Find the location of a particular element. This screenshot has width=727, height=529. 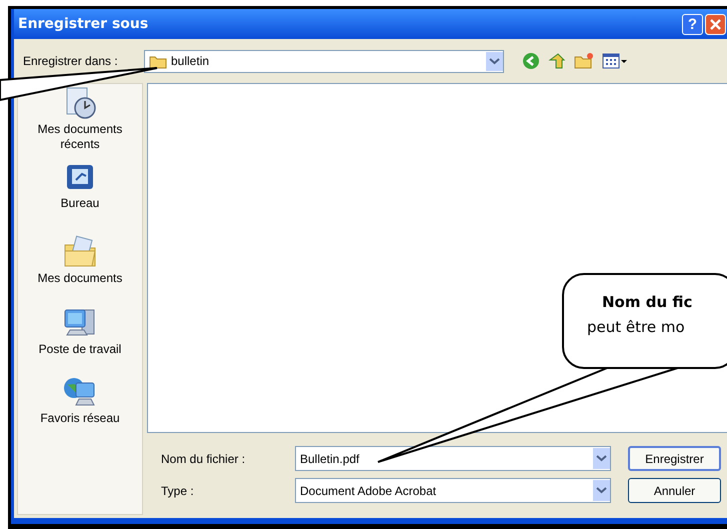

location-value: bulletin is located at coordinates (190, 61).